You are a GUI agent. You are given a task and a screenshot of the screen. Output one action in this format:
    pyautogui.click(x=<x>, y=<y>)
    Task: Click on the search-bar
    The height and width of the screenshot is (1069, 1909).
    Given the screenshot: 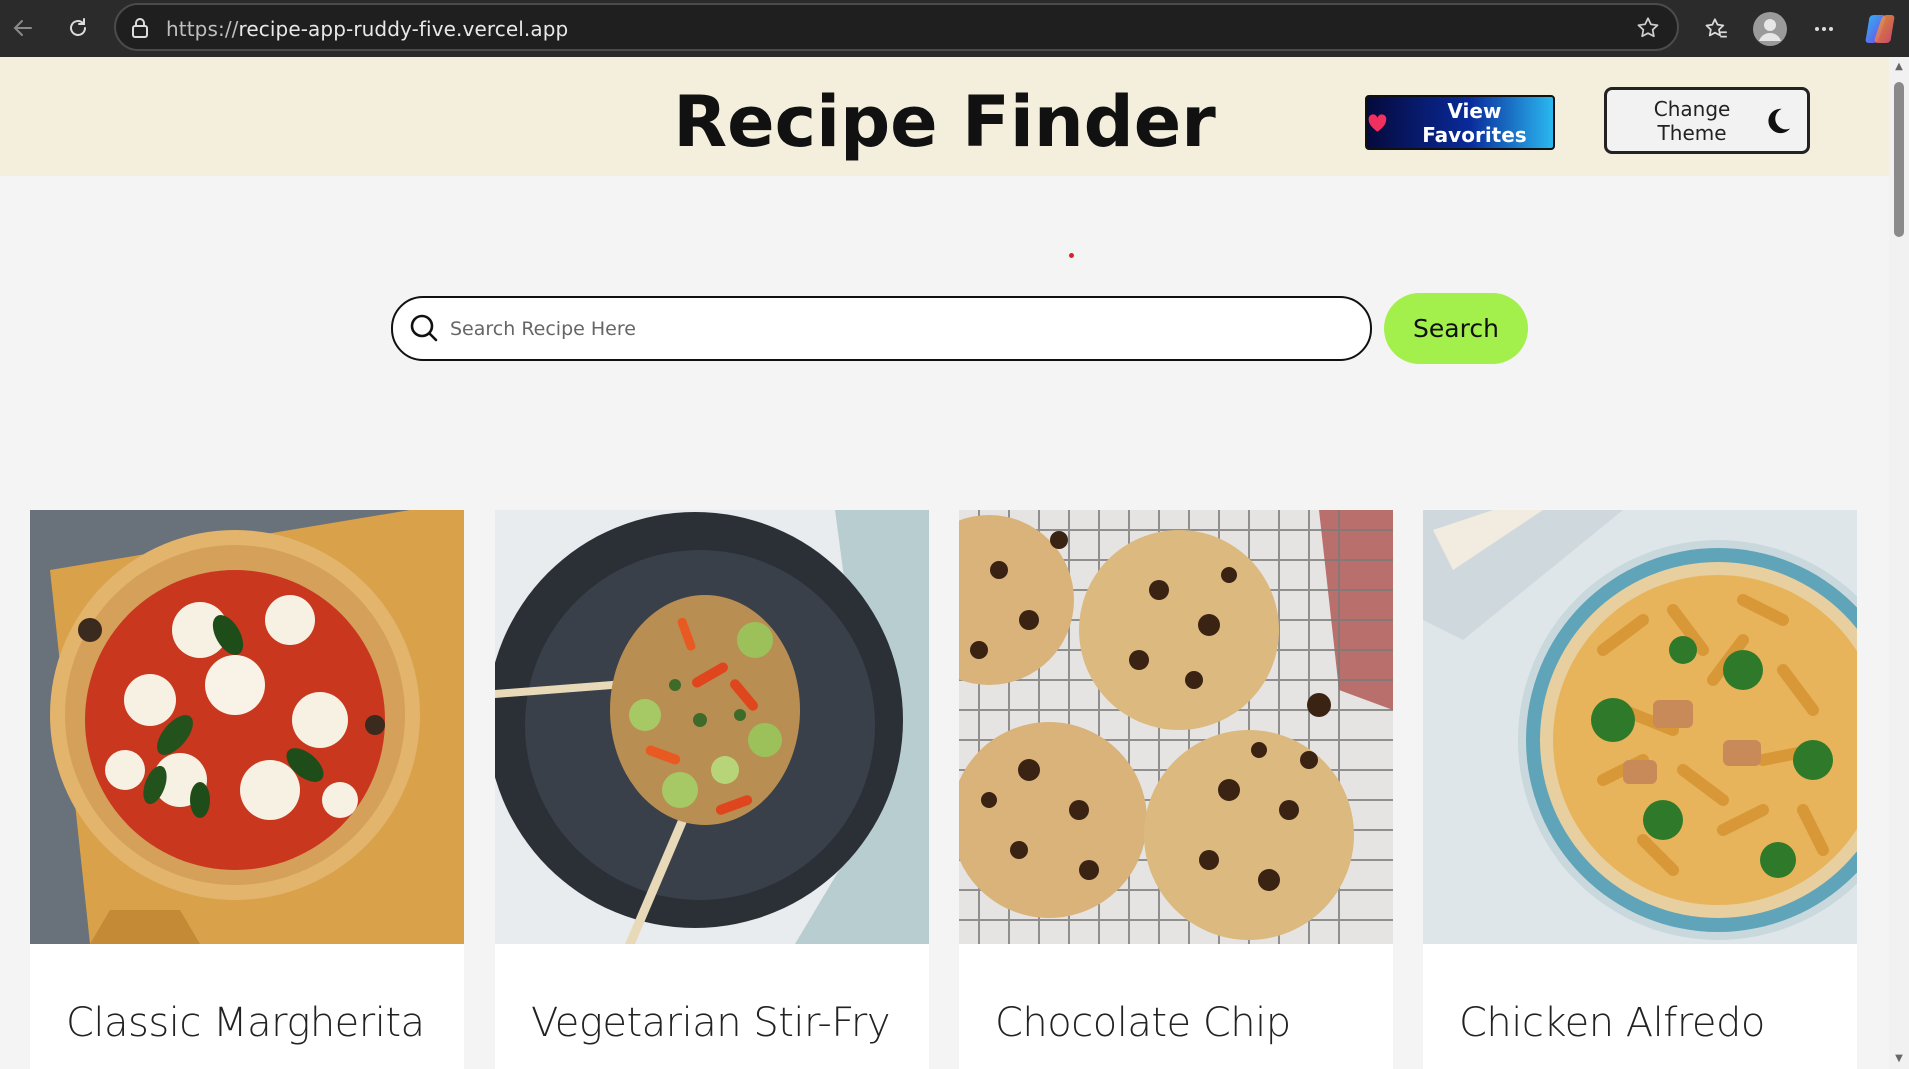 What is the action you would take?
    pyautogui.click(x=881, y=328)
    